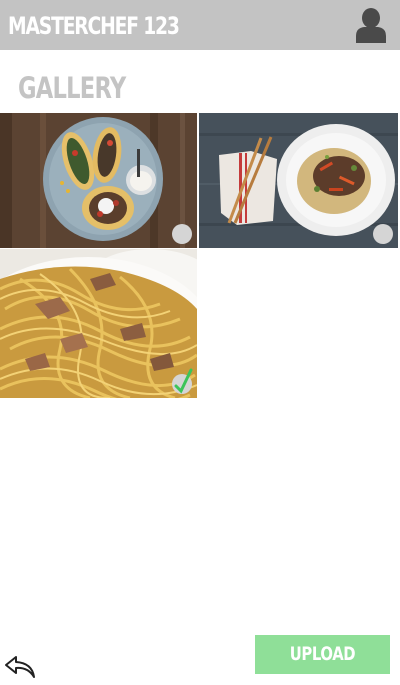 The image size is (400, 685). What do you see at coordinates (94, 26) in the screenshot?
I see `app-title: MASTERCHEF 123` at bounding box center [94, 26].